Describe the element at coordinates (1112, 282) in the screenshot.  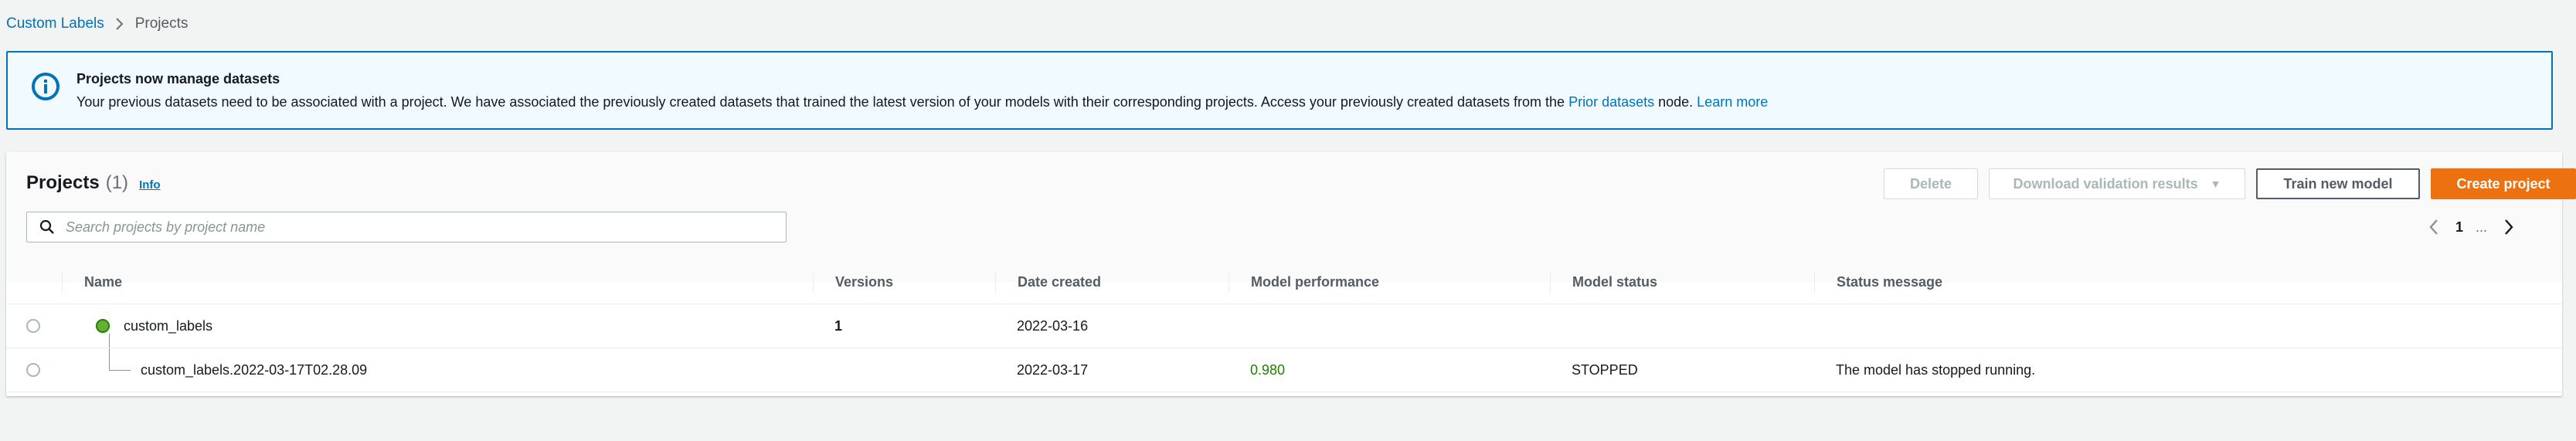
I see `column-date-created: Date created` at that location.